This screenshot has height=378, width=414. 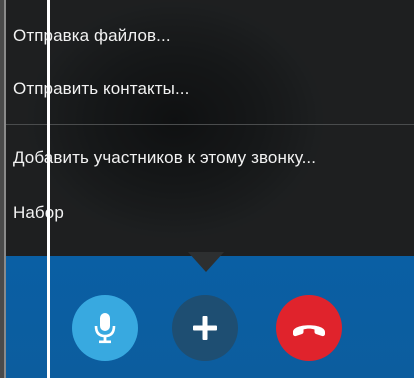 I want to click on menu-item-dialpad: Набор, so click(x=38, y=213).